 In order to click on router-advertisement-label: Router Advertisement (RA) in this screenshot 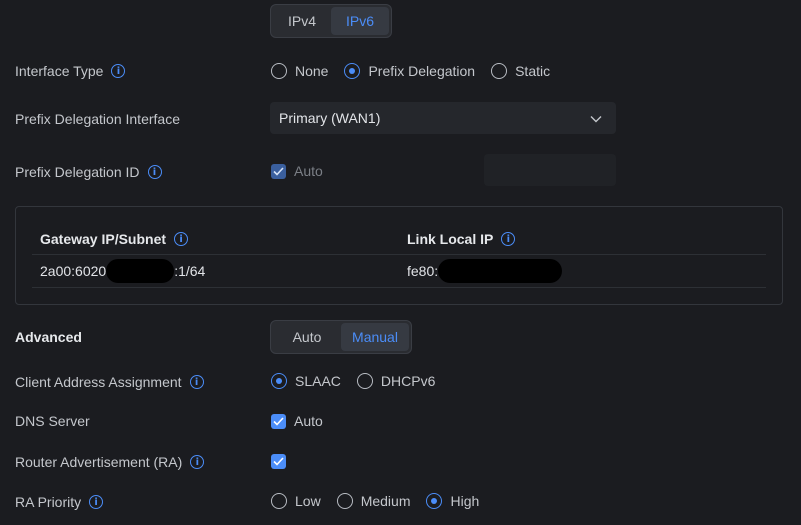, I will do `click(99, 462)`.